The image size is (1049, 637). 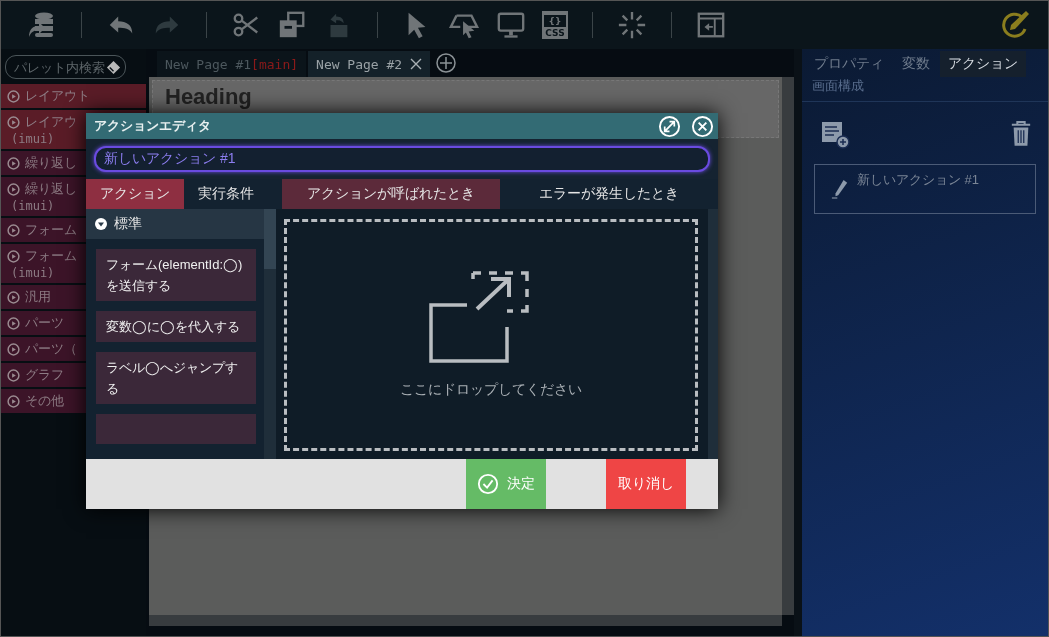 I want to click on category-header: 標準, so click(x=175, y=224).